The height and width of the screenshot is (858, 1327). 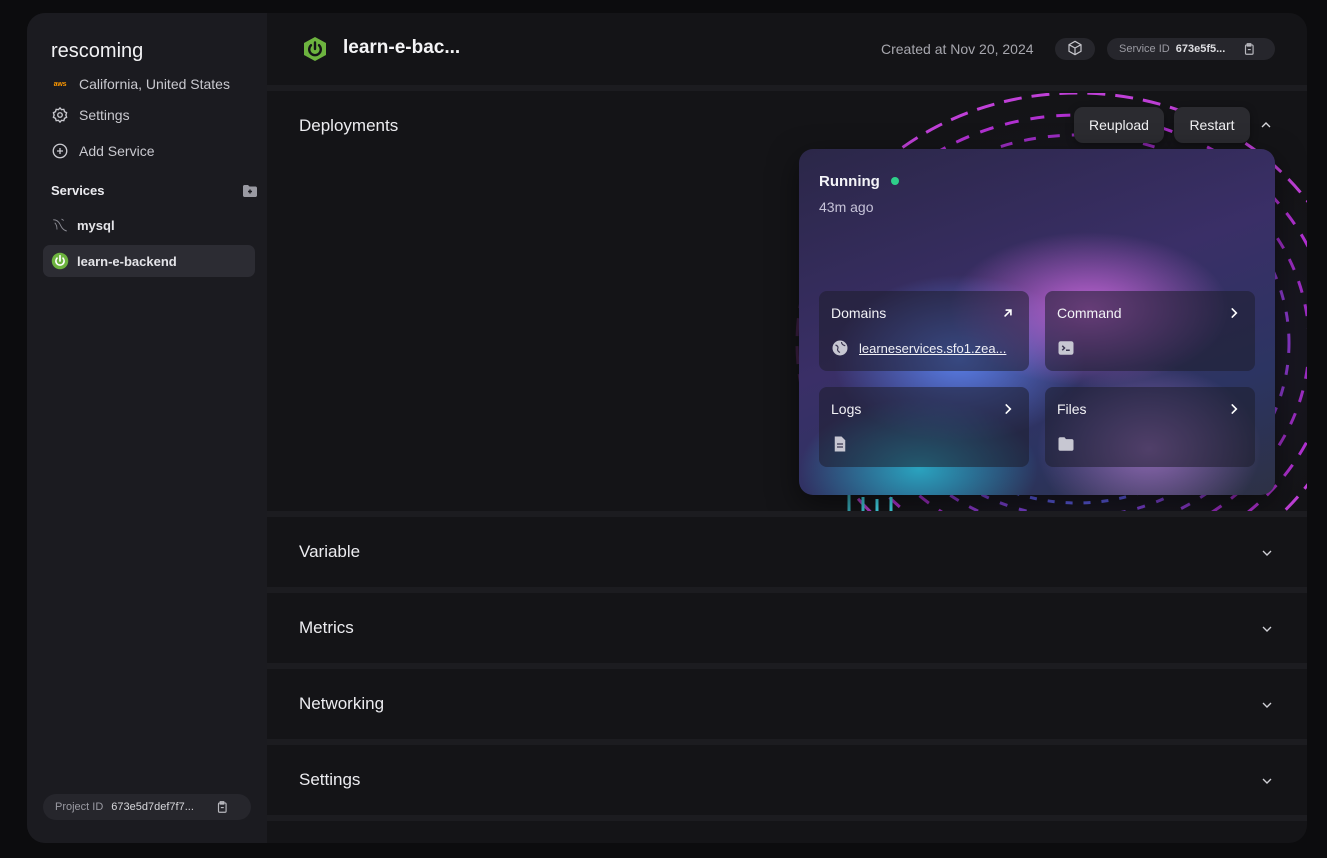 I want to click on spring-icon, so click(x=60, y=261).